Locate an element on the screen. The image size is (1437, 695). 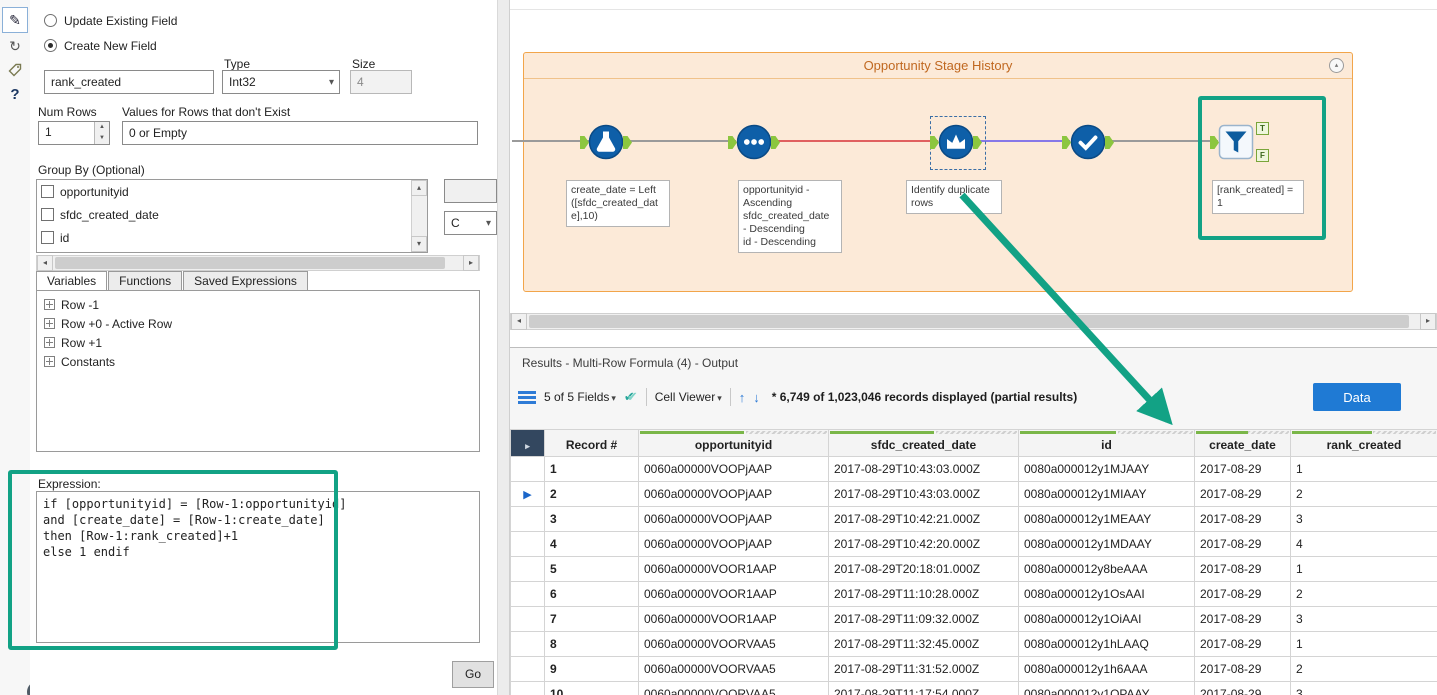
record-number-cell: 4 is located at coordinates (591, 544).